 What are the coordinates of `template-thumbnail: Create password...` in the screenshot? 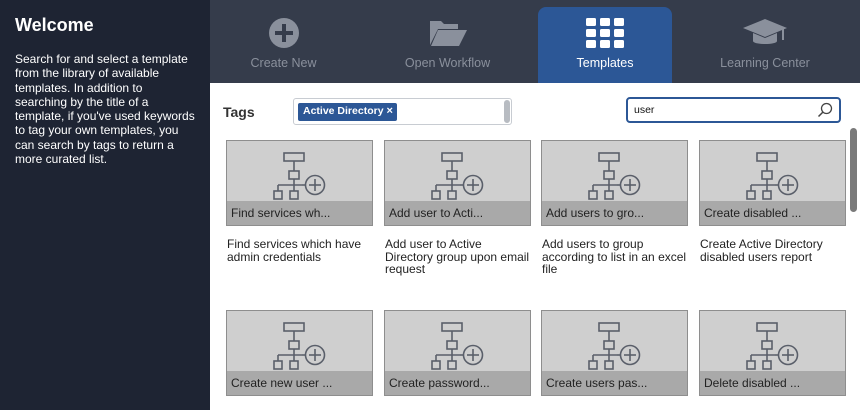 It's located at (457, 353).